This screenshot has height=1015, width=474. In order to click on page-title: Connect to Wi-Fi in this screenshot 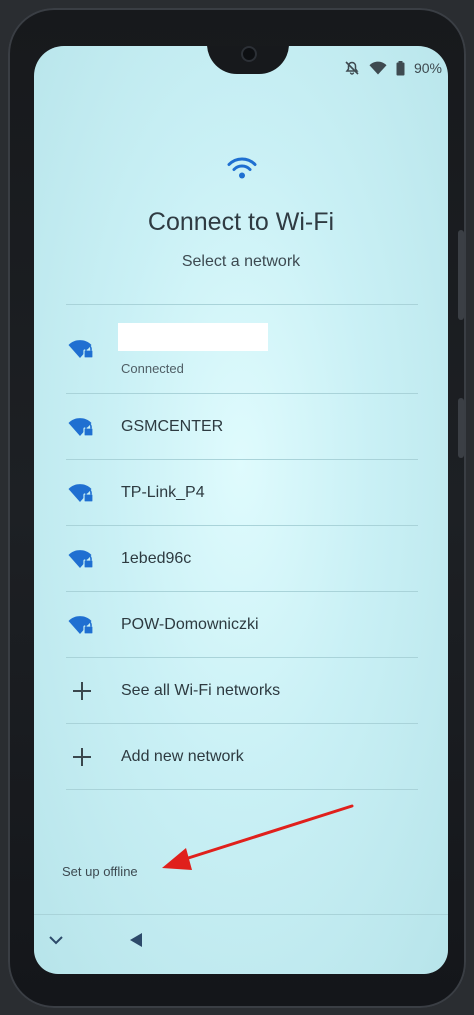, I will do `click(241, 222)`.